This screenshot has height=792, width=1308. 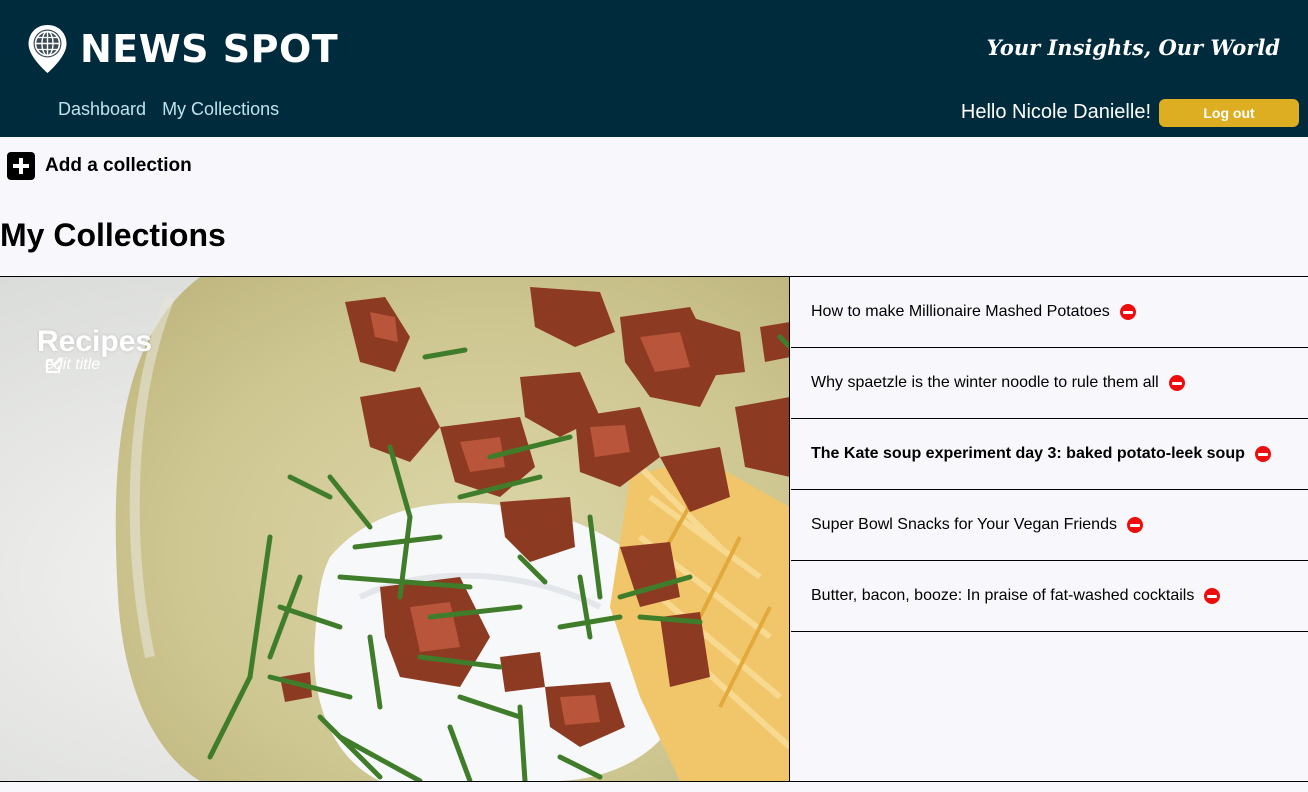 I want to click on main-nav: Dashboard My Collections, so click(x=168, y=109).